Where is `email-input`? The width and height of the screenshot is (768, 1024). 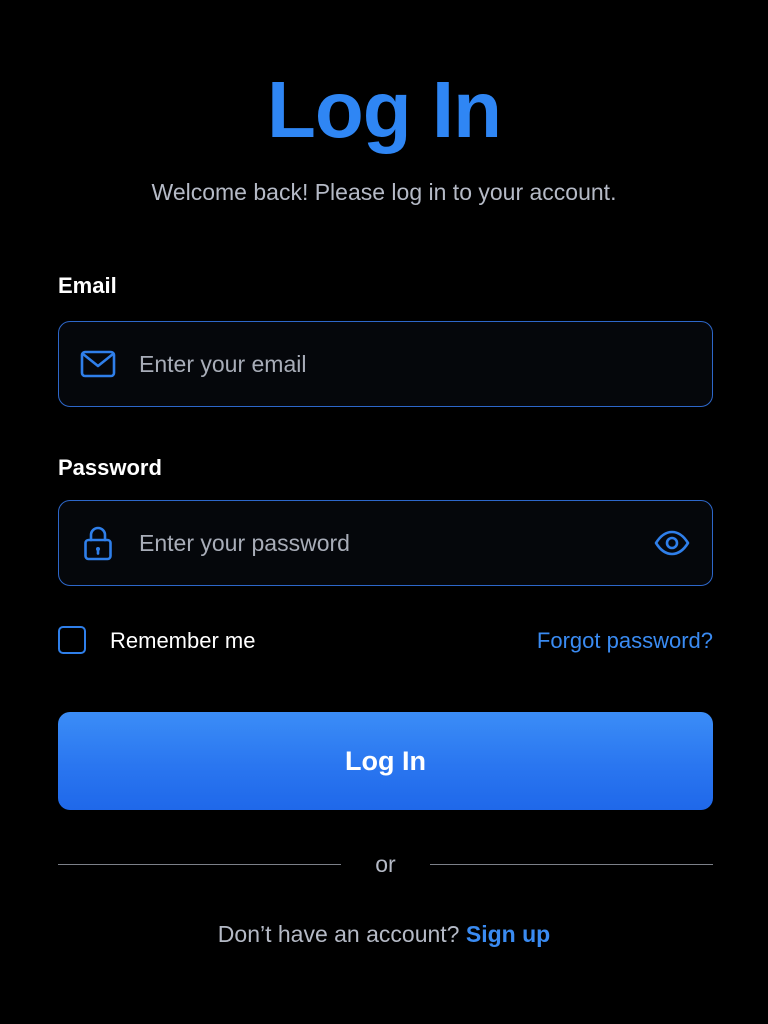 email-input is located at coordinates (389, 364).